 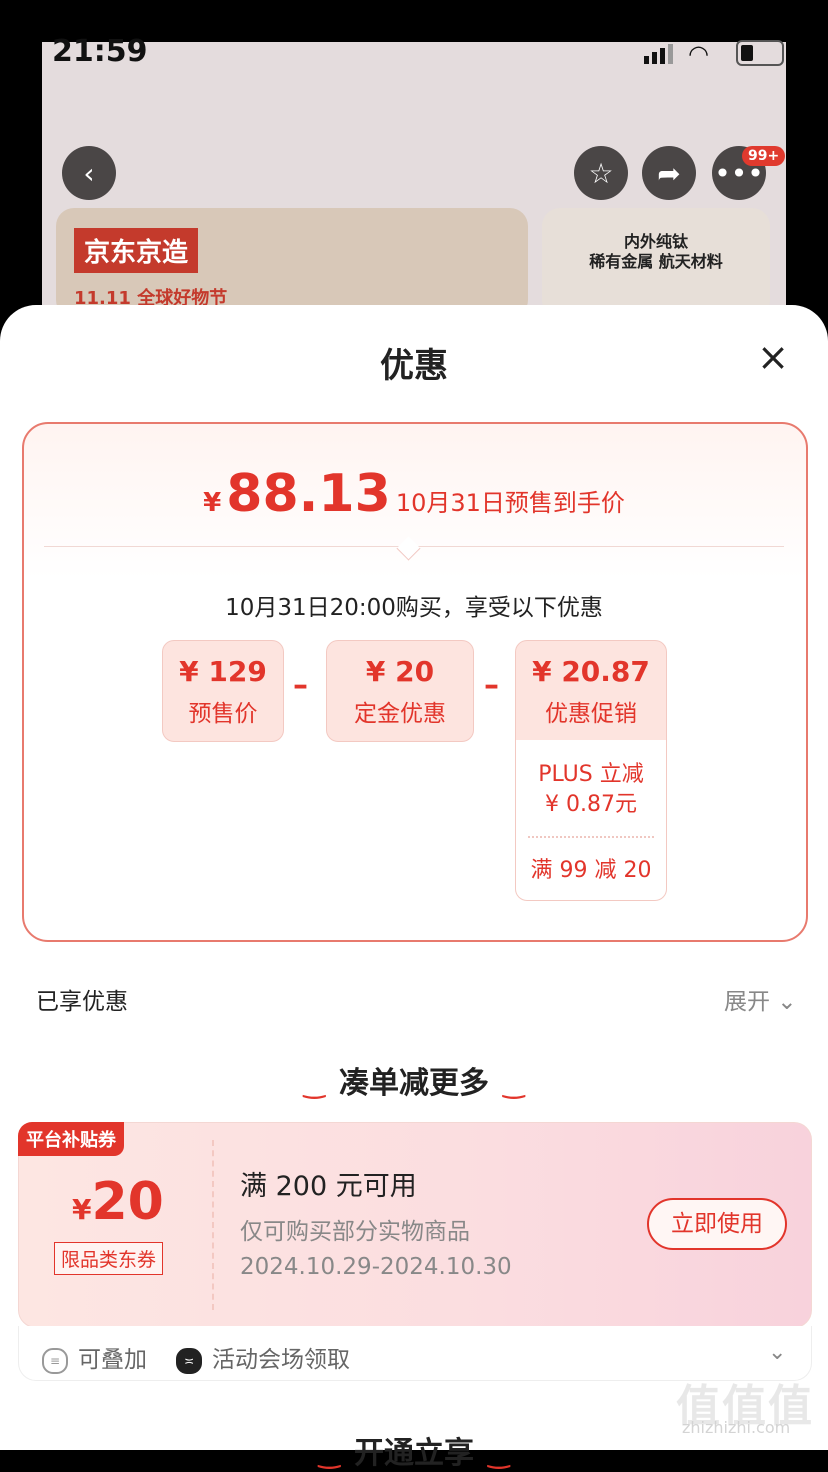 What do you see at coordinates (777, 1352) in the screenshot?
I see `coupon-expand-chevron-icon: ⌄` at bounding box center [777, 1352].